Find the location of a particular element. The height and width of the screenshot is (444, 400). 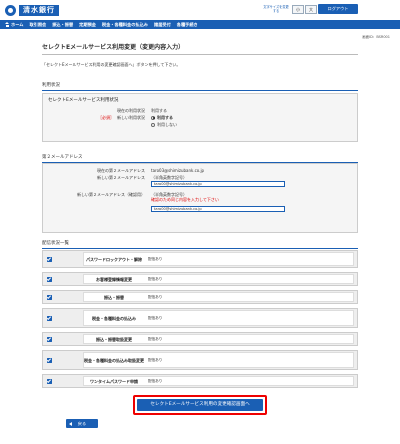

delivery-item-name: 税金・各種料金の払込み取扱変更 is located at coordinates (114, 360).